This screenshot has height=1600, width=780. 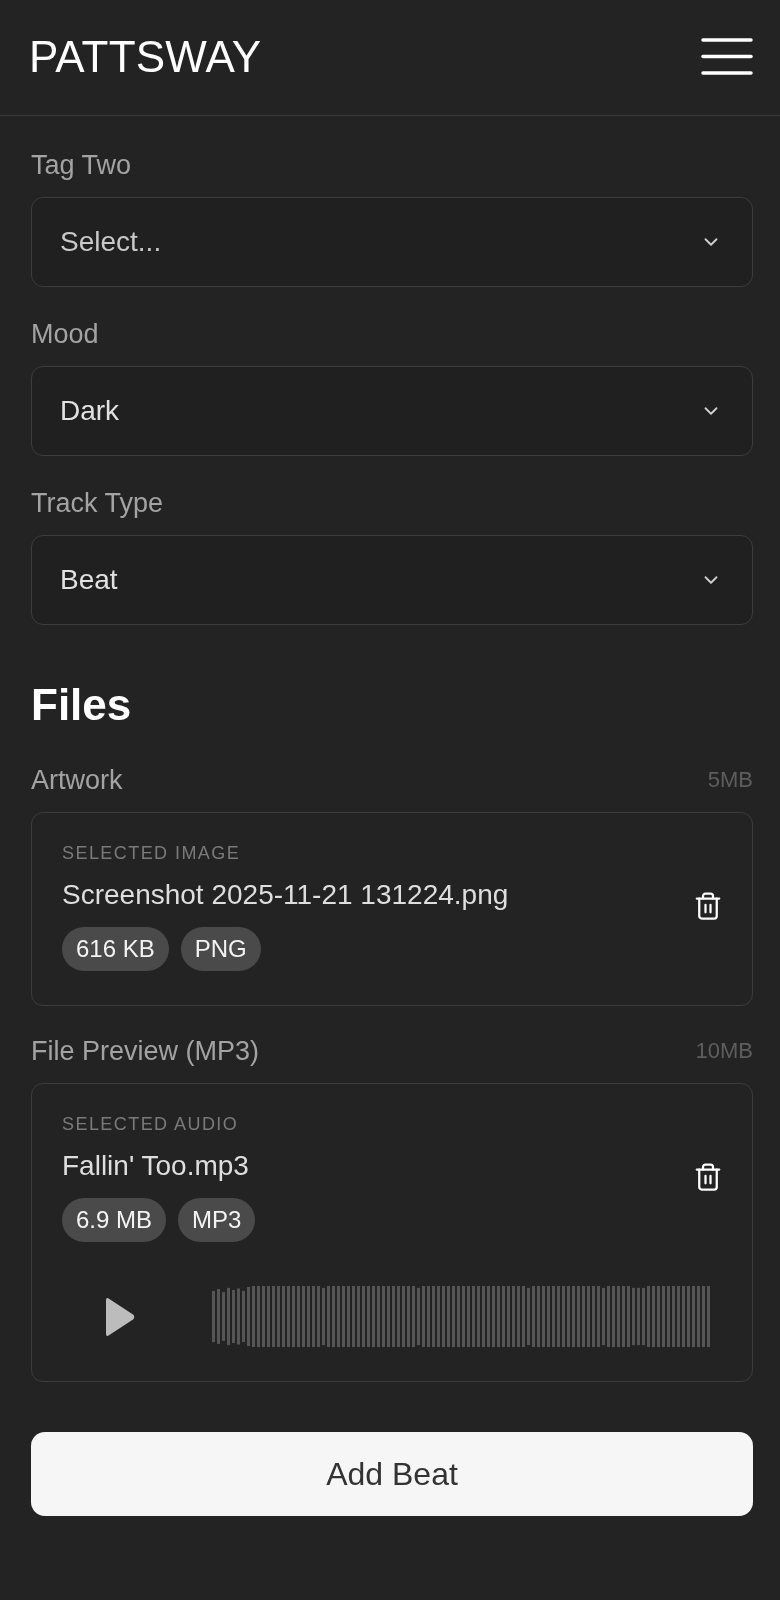 I want to click on logo: PATTSWAY, so click(x=145, y=56).